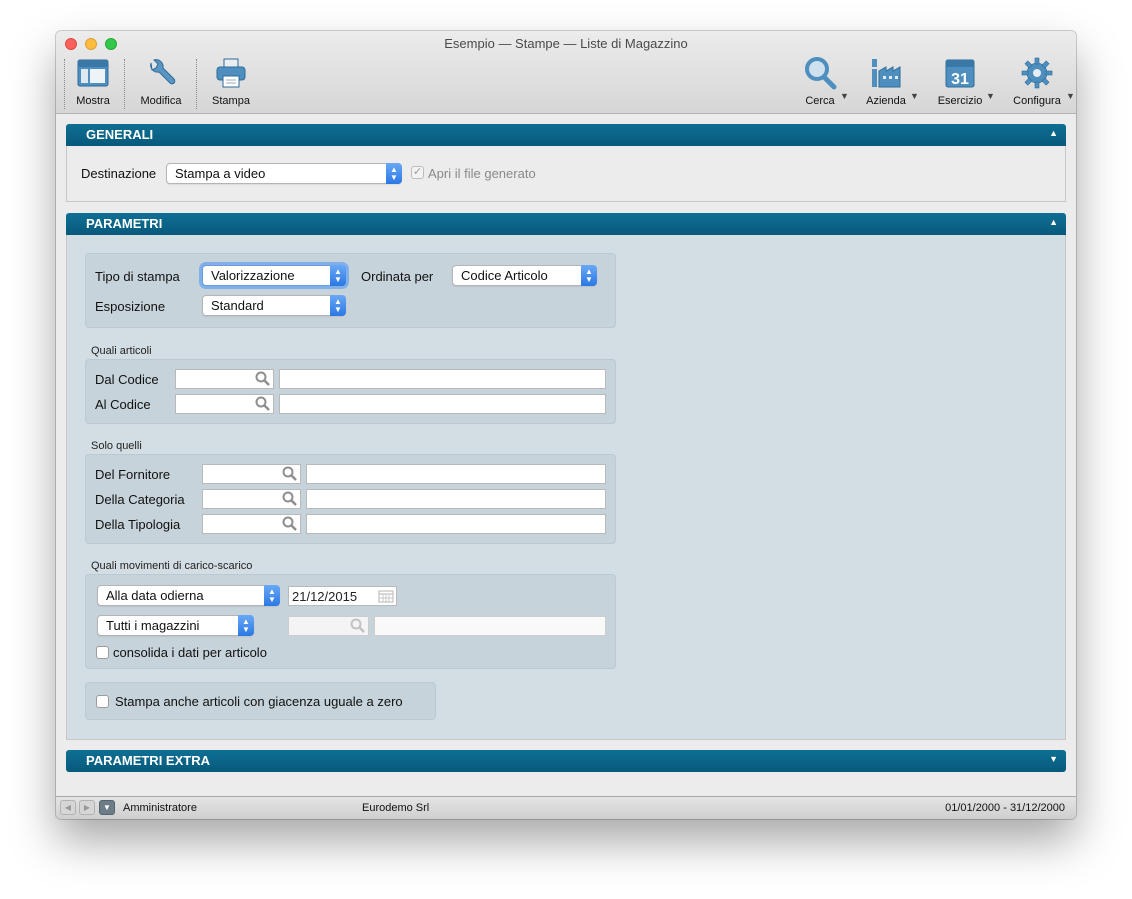  What do you see at coordinates (960, 79) in the screenshot?
I see `calendar-day-text: 31` at bounding box center [960, 79].